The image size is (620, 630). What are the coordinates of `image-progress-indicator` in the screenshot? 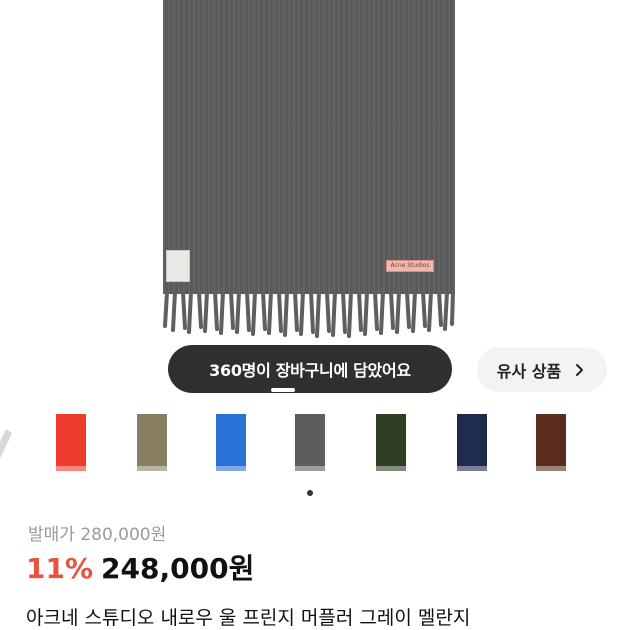 It's located at (283, 390).